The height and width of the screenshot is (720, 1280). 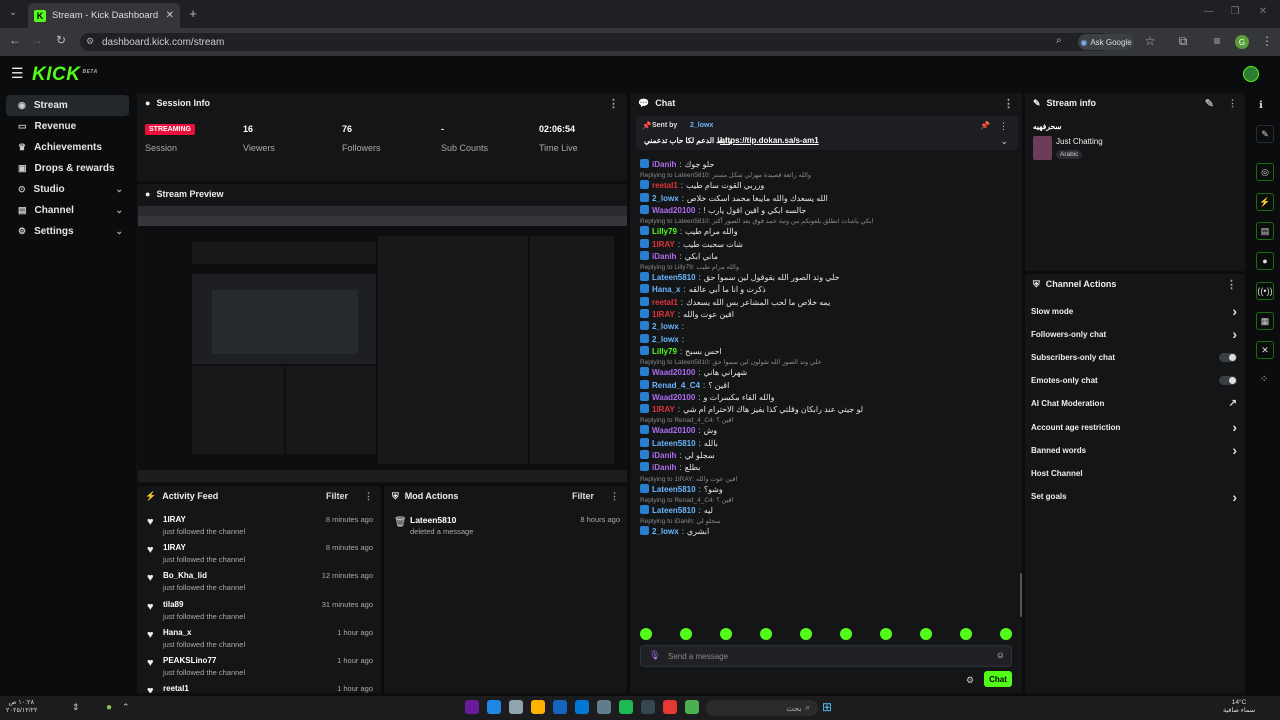 What do you see at coordinates (560, 707) in the screenshot?
I see `edge-icon` at bounding box center [560, 707].